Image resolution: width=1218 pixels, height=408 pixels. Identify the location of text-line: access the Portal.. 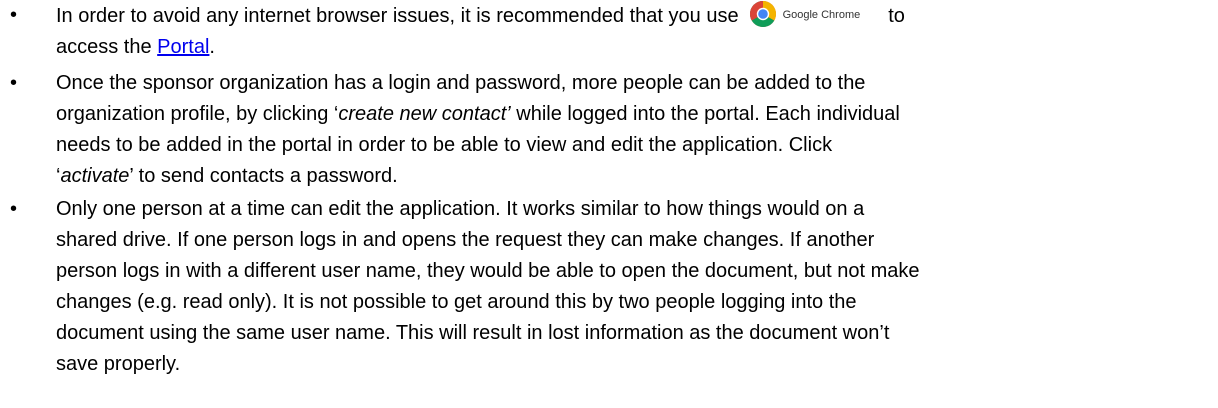
(616, 47).